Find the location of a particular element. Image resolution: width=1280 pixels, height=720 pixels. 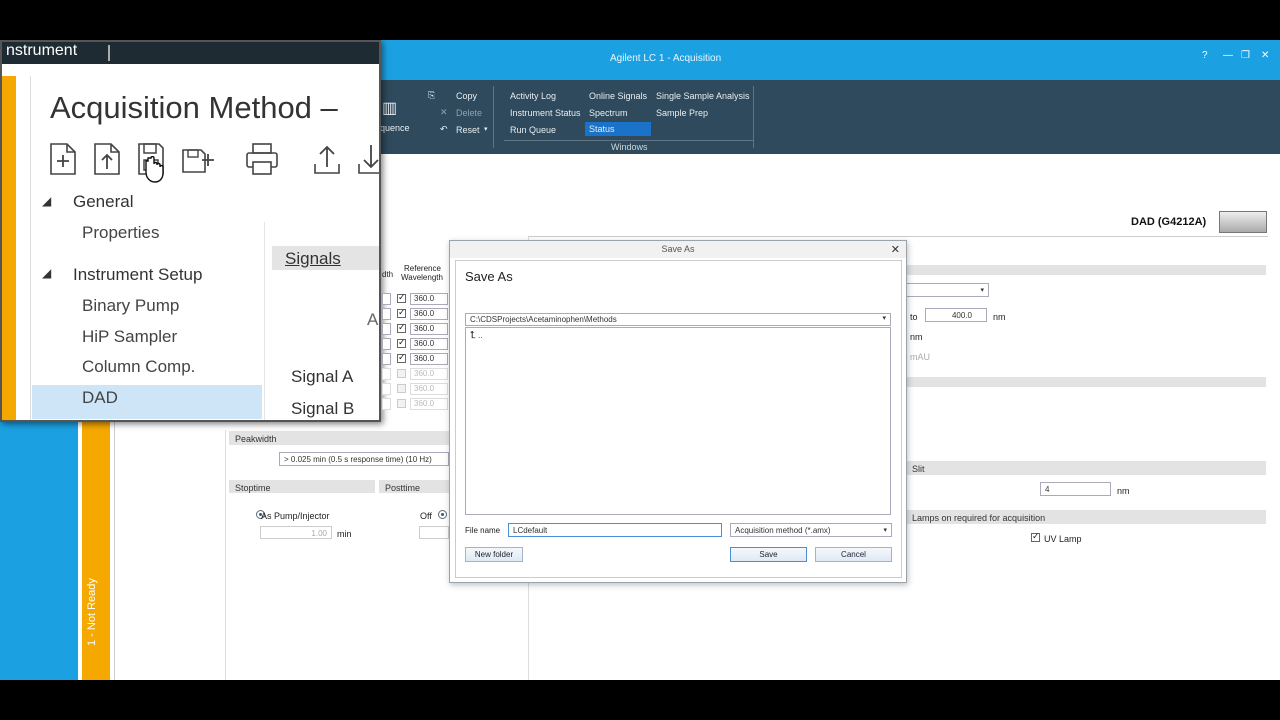

minimize-button: — is located at coordinates (1228, 55).